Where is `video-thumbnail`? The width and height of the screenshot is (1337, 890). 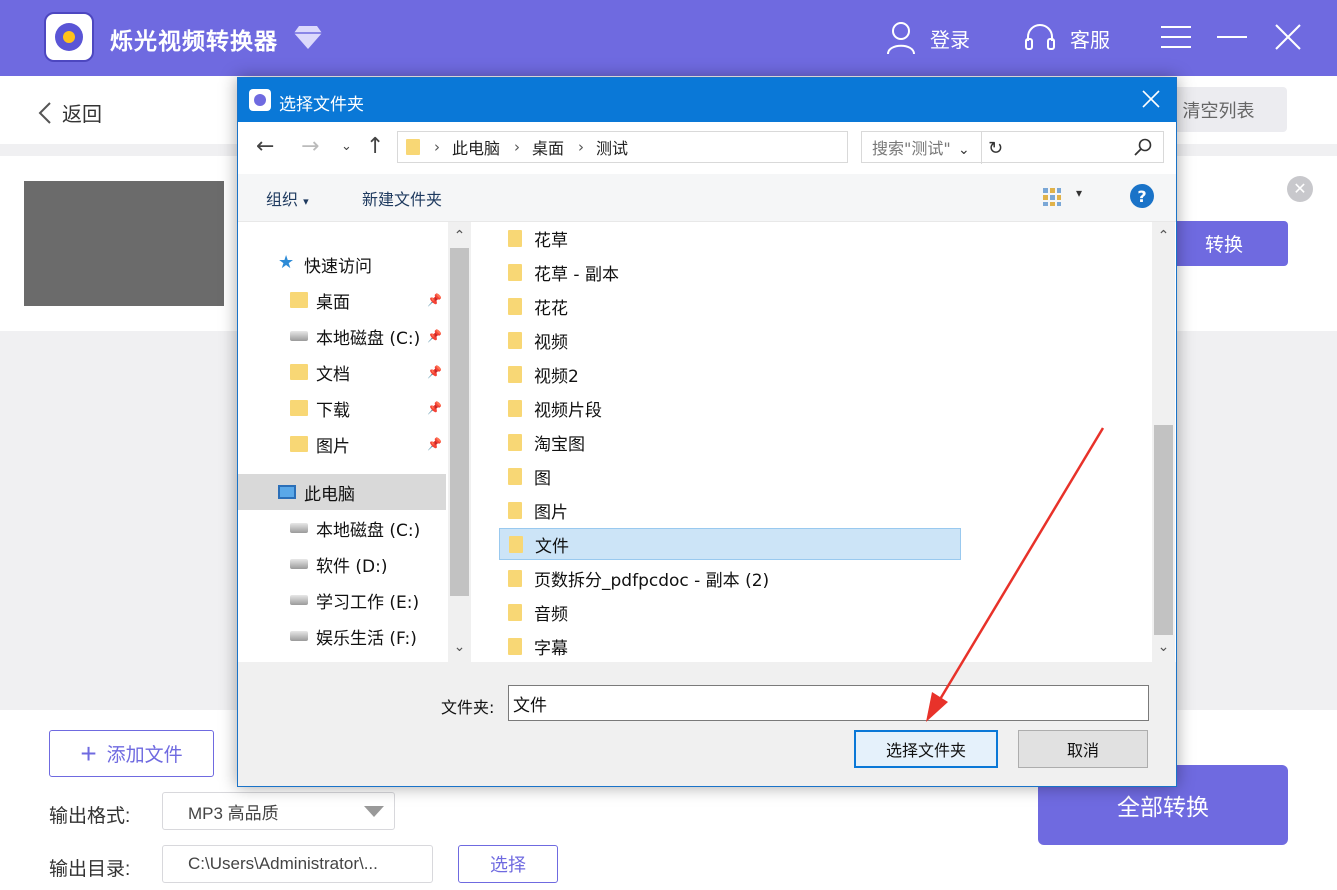
video-thumbnail is located at coordinates (124, 243).